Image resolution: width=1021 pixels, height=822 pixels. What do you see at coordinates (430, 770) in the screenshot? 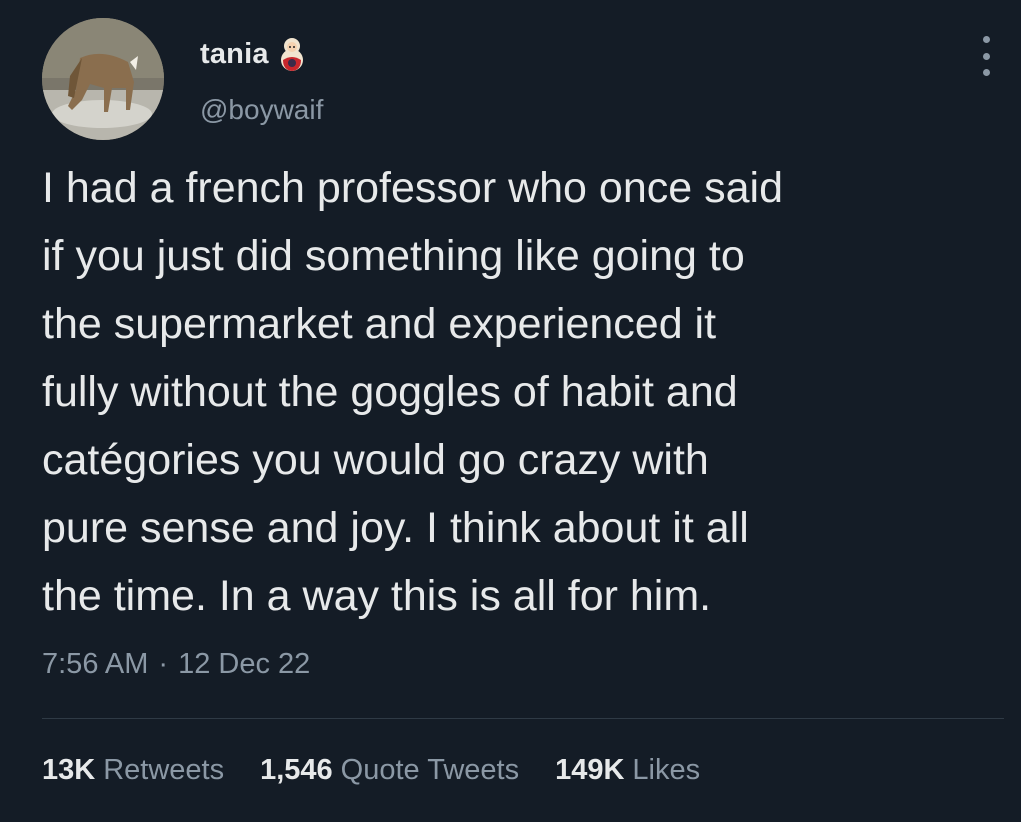
I see `quote-tweets-label: Quote Tweets` at bounding box center [430, 770].